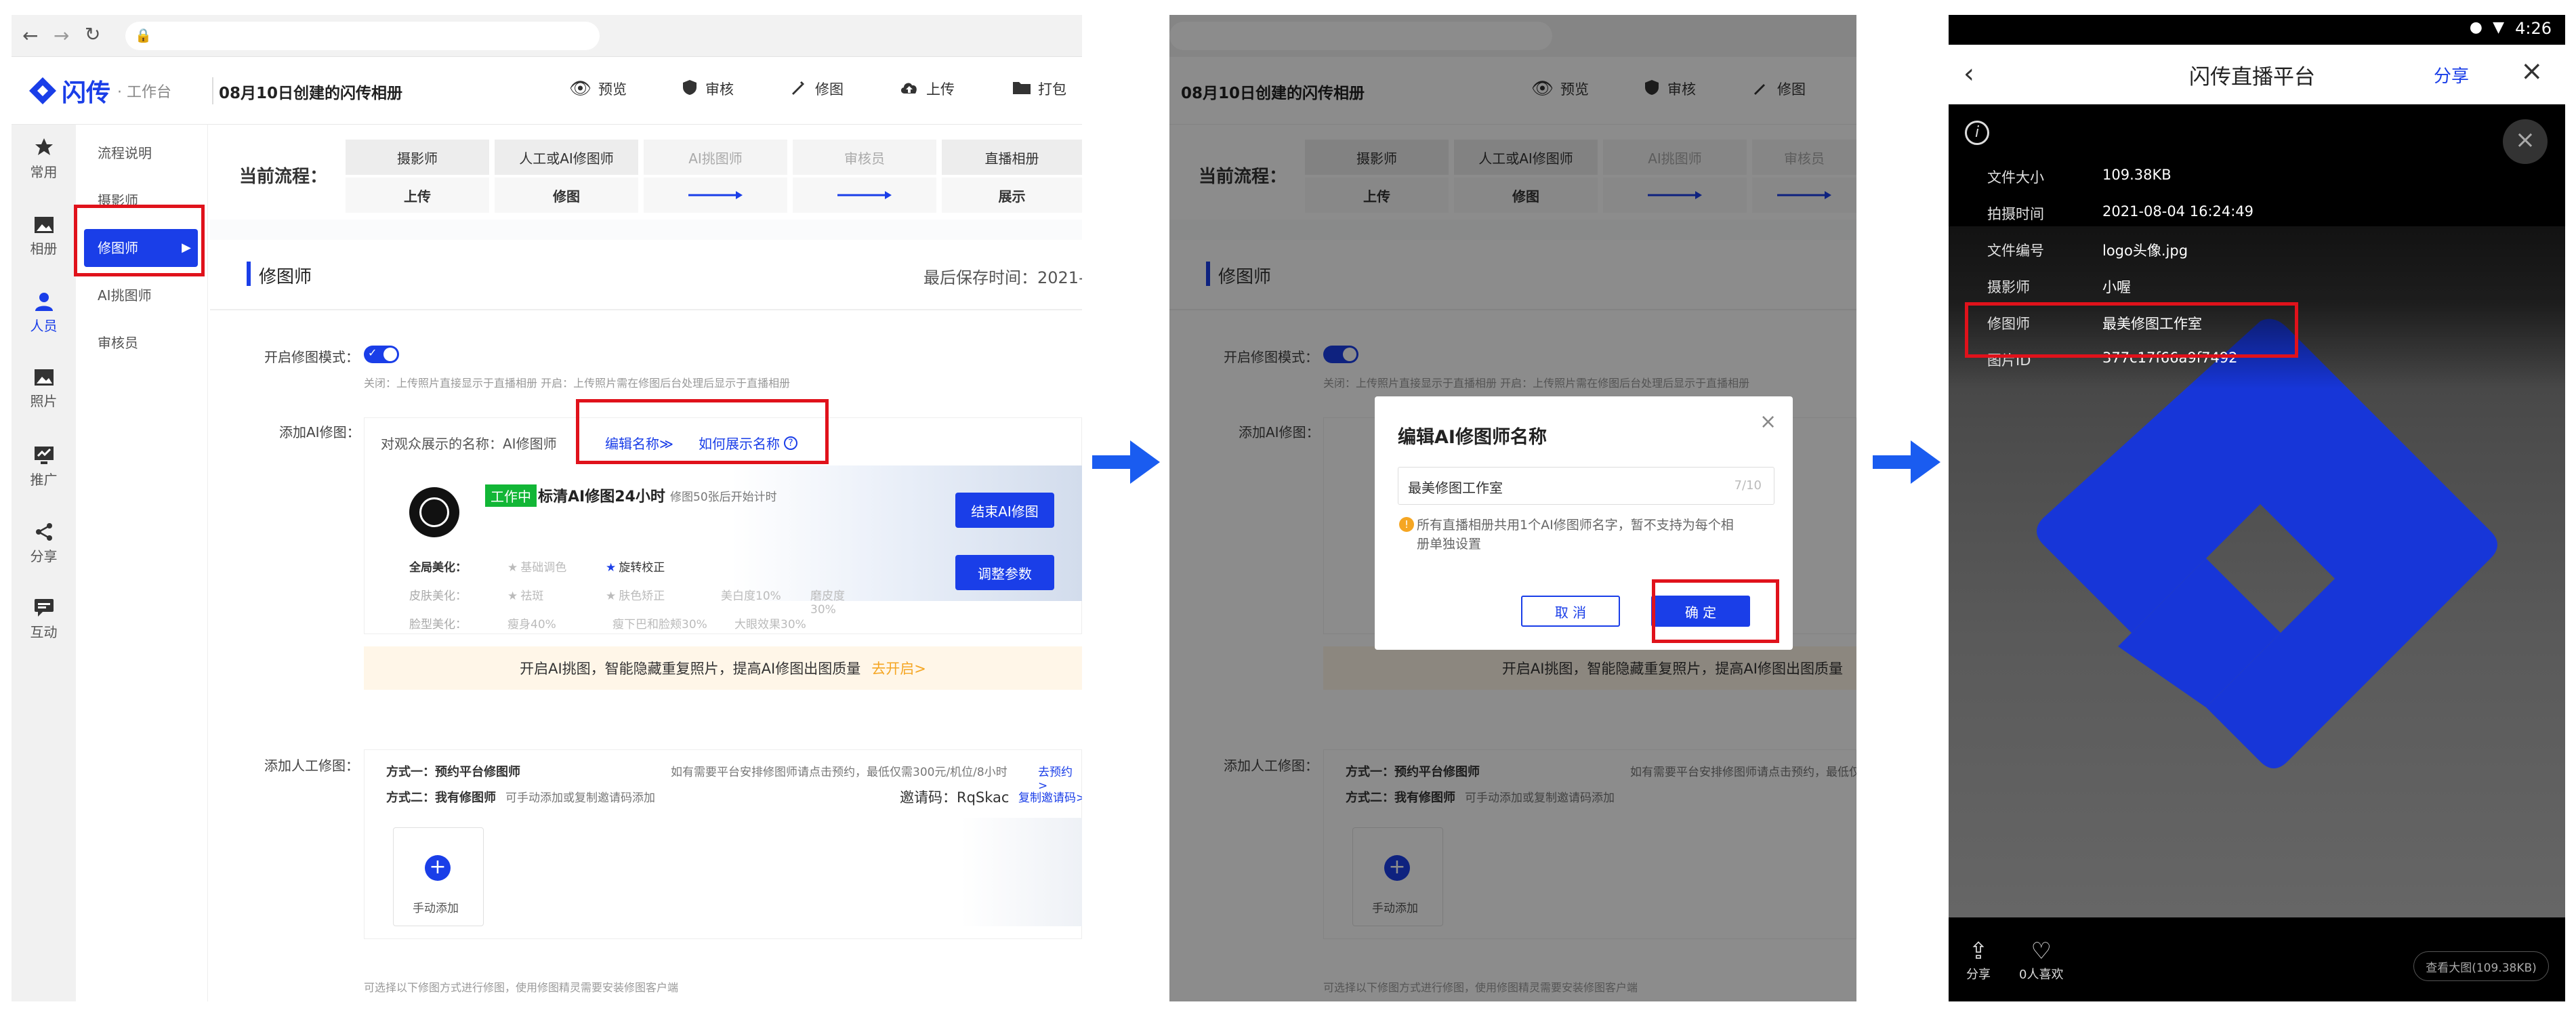 The height and width of the screenshot is (1015, 2576). Describe the element at coordinates (839, 772) in the screenshot. I see `way1-desc: 如有需要平台安排修图师请点击预约，最低仅需300元/机位/8小时` at that location.